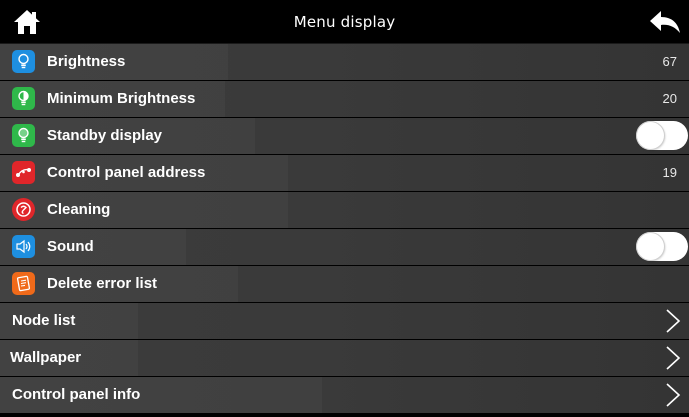 The width and height of the screenshot is (689, 417). I want to click on list-item-cleaning: Cleaning, so click(344, 210).